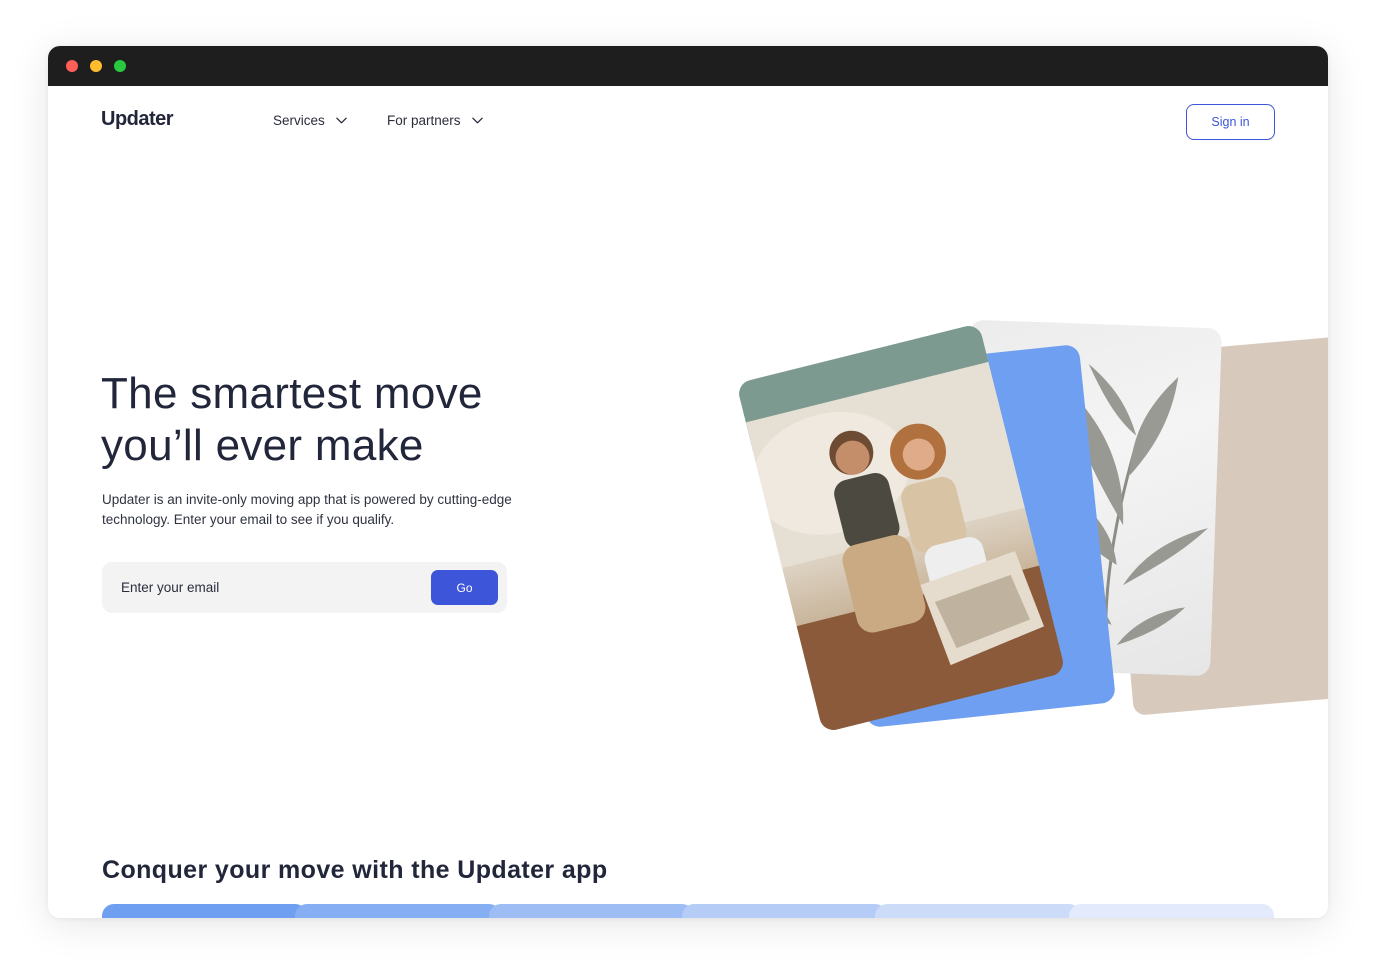 Image resolution: width=1380 pixels, height=972 pixels. Describe the element at coordinates (688, 66) in the screenshot. I see `window-titlebar` at that location.